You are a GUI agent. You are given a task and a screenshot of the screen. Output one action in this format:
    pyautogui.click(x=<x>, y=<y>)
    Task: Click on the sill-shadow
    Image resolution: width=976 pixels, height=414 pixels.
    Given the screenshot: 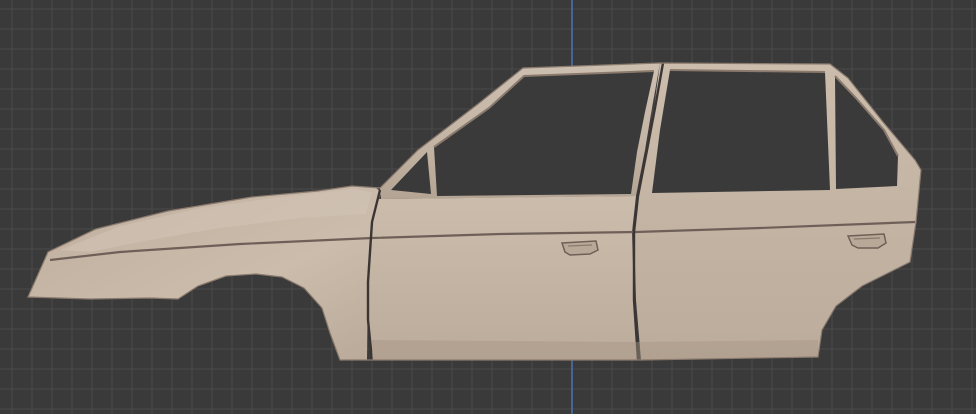 What is the action you would take?
    pyautogui.click(x=595, y=350)
    